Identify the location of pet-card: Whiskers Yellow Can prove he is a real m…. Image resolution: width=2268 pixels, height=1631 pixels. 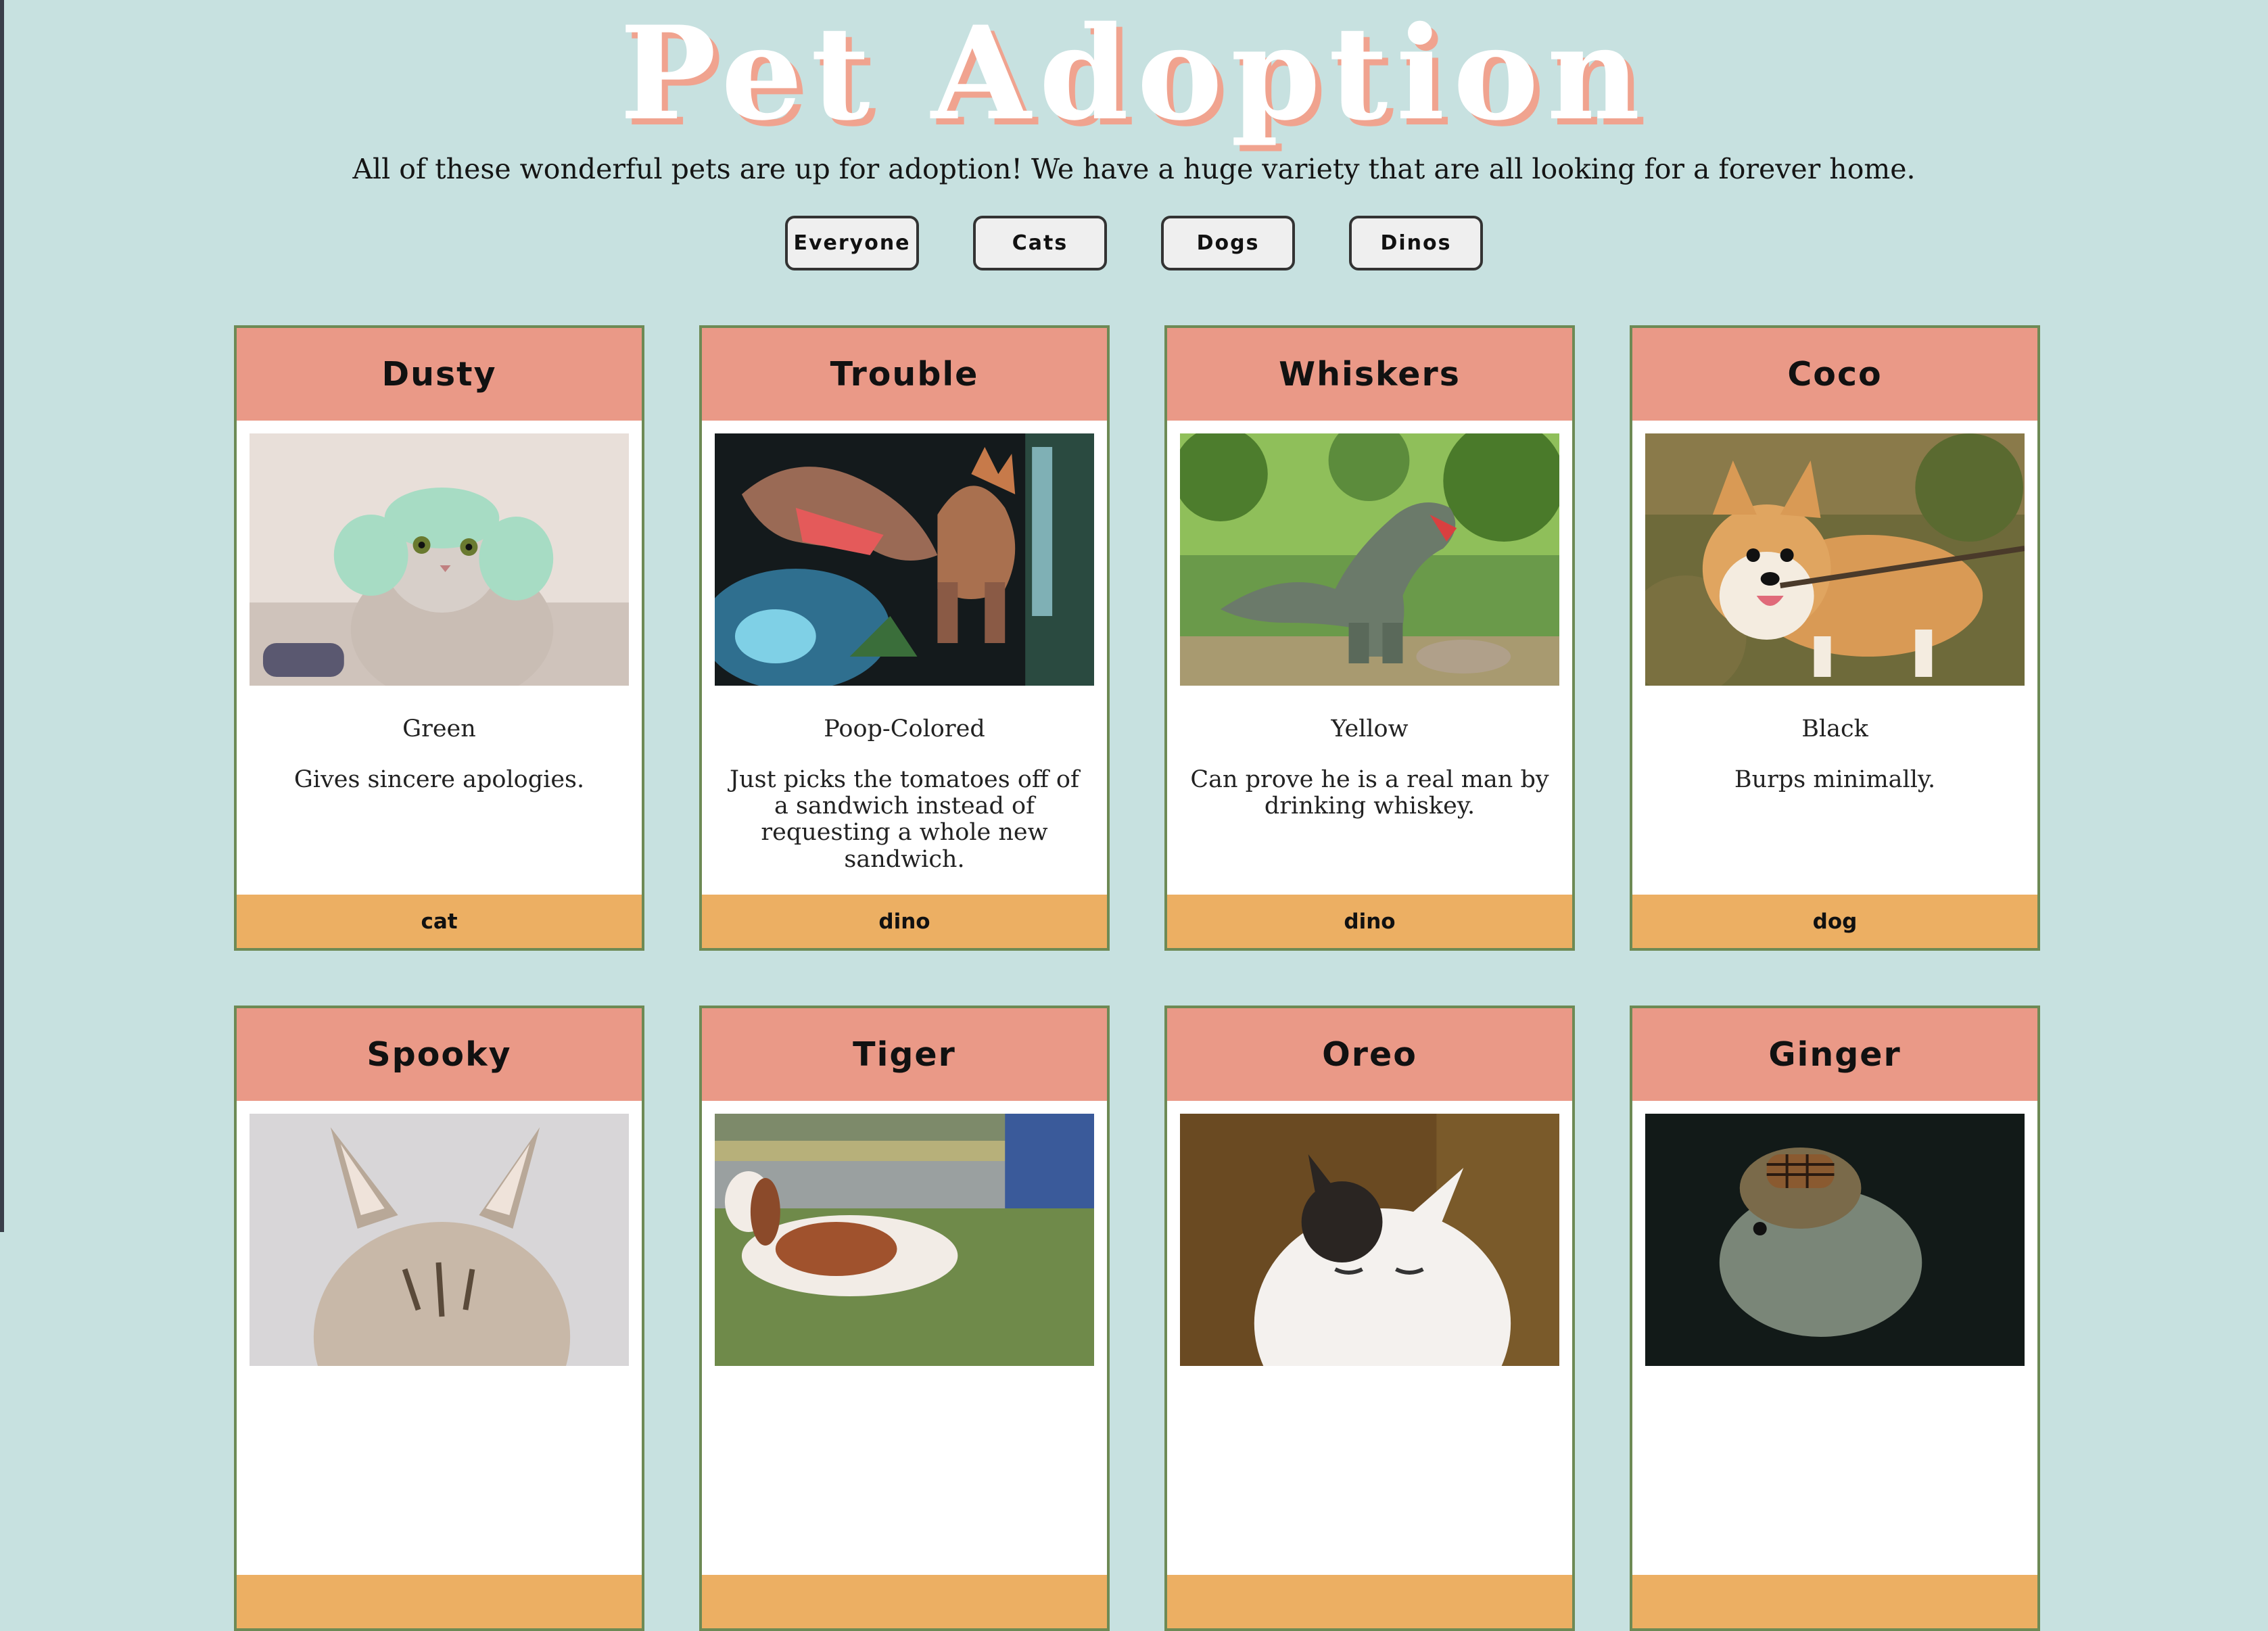
(1369, 638).